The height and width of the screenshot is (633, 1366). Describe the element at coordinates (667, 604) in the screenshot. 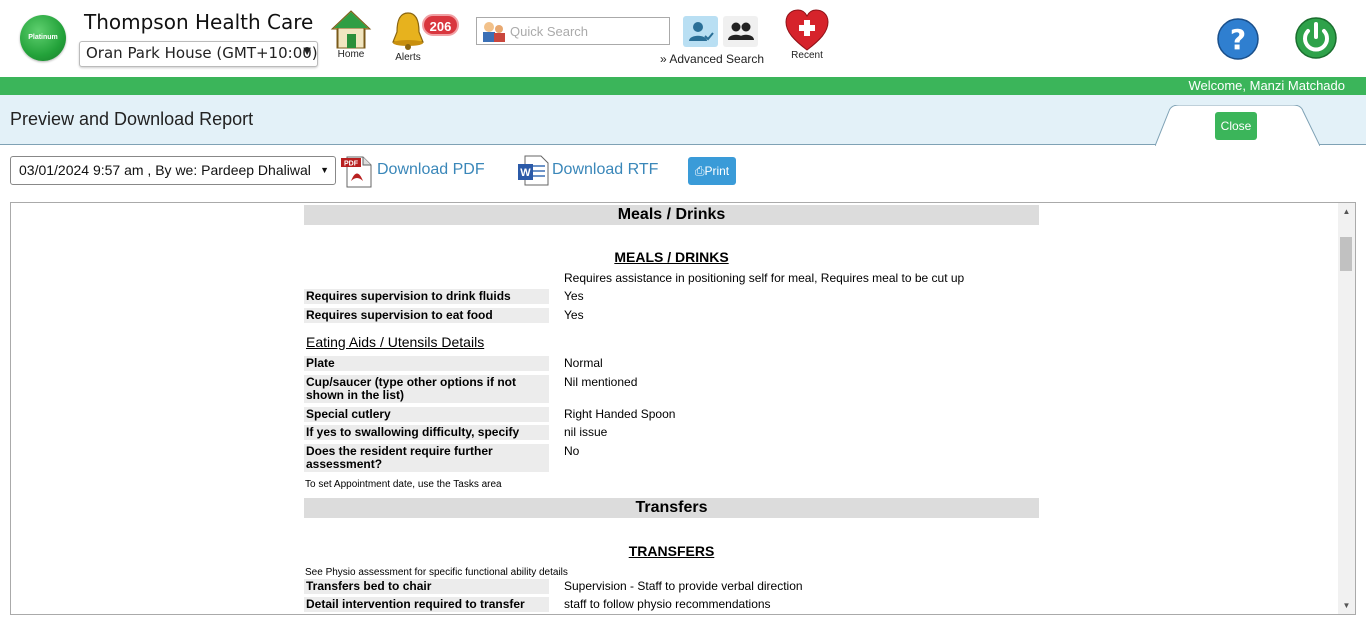

I see `row-value: staff to follow physio recommendations` at that location.